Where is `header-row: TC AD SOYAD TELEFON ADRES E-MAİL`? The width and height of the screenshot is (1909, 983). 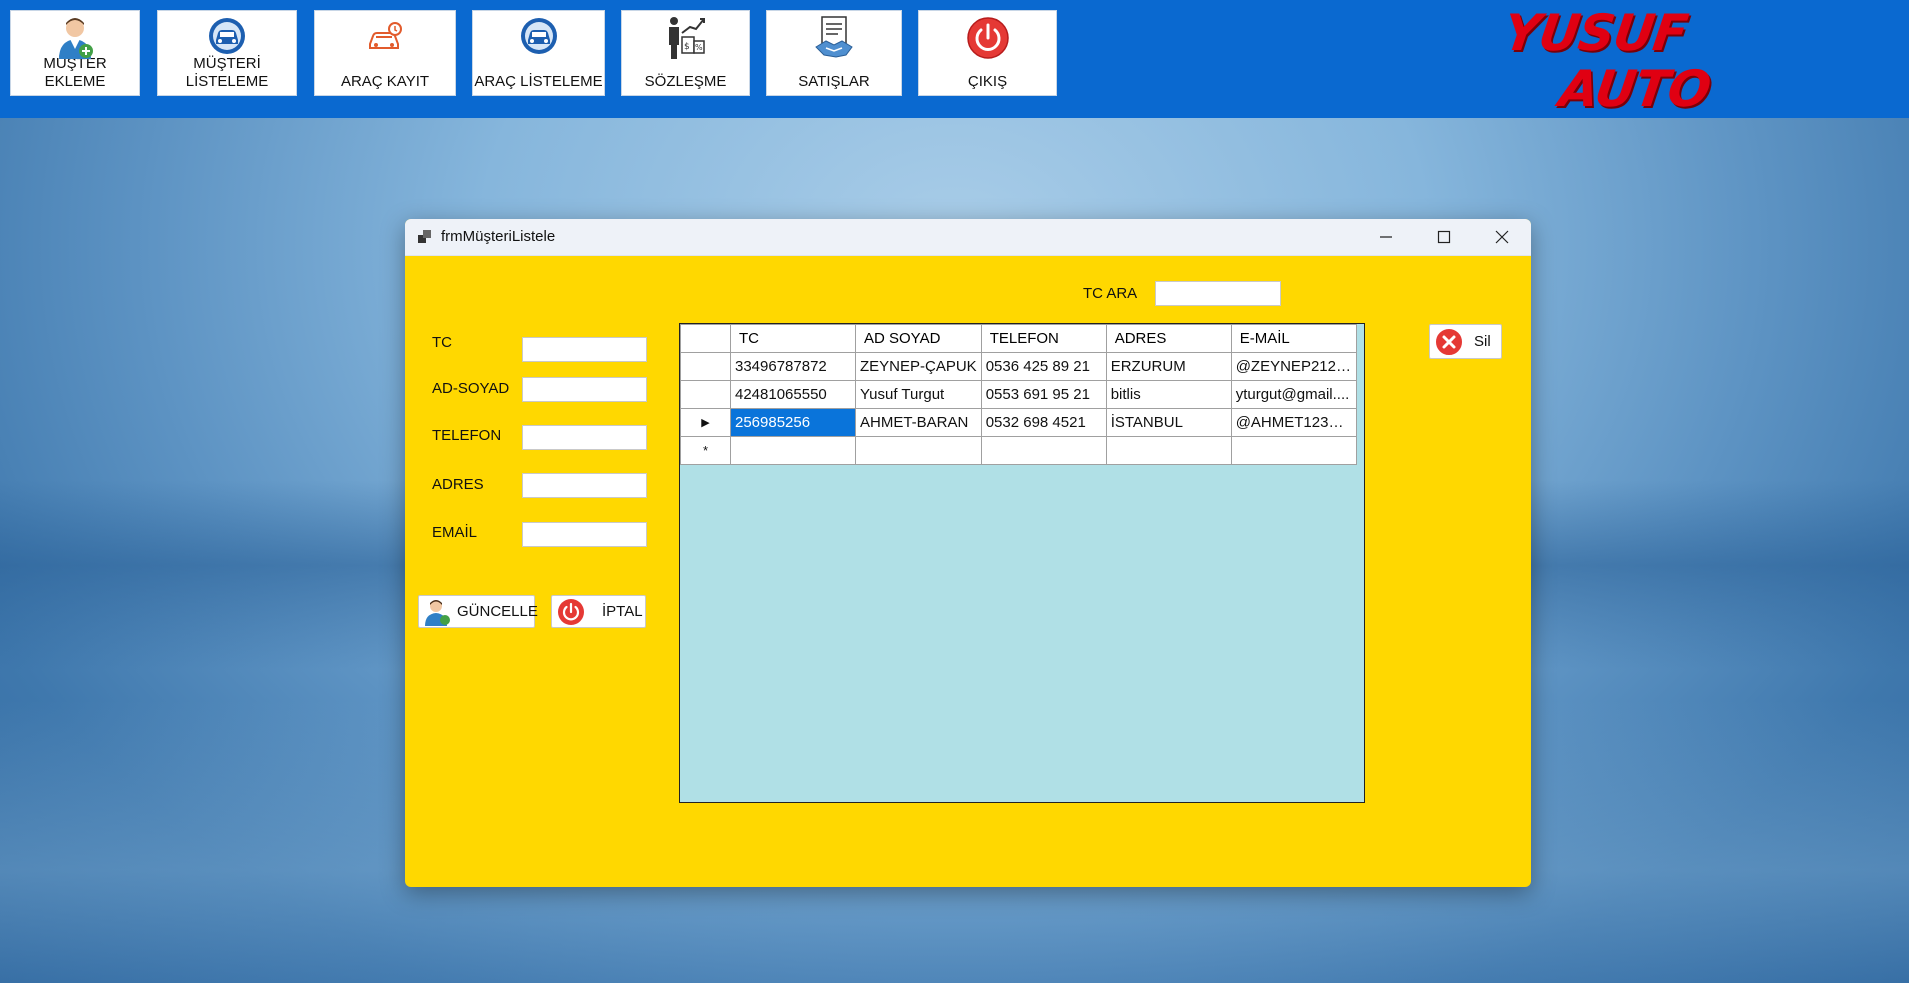 header-row: TC AD SOYAD TELEFON ADRES E-MAİL is located at coordinates (1018, 338).